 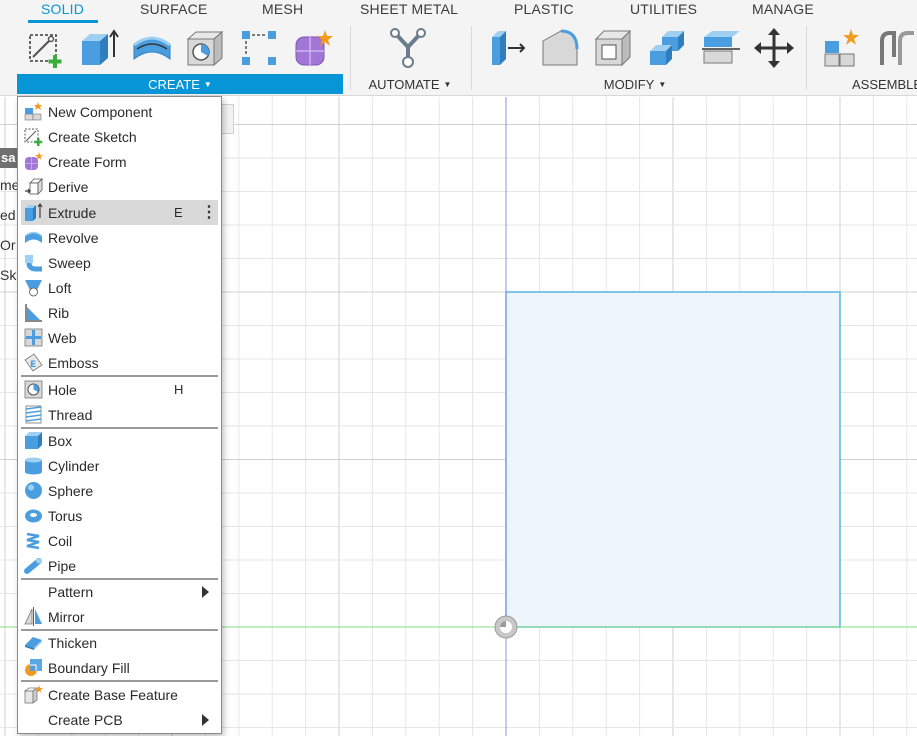 What do you see at coordinates (721, 48) in the screenshot?
I see `split-body-tool` at bounding box center [721, 48].